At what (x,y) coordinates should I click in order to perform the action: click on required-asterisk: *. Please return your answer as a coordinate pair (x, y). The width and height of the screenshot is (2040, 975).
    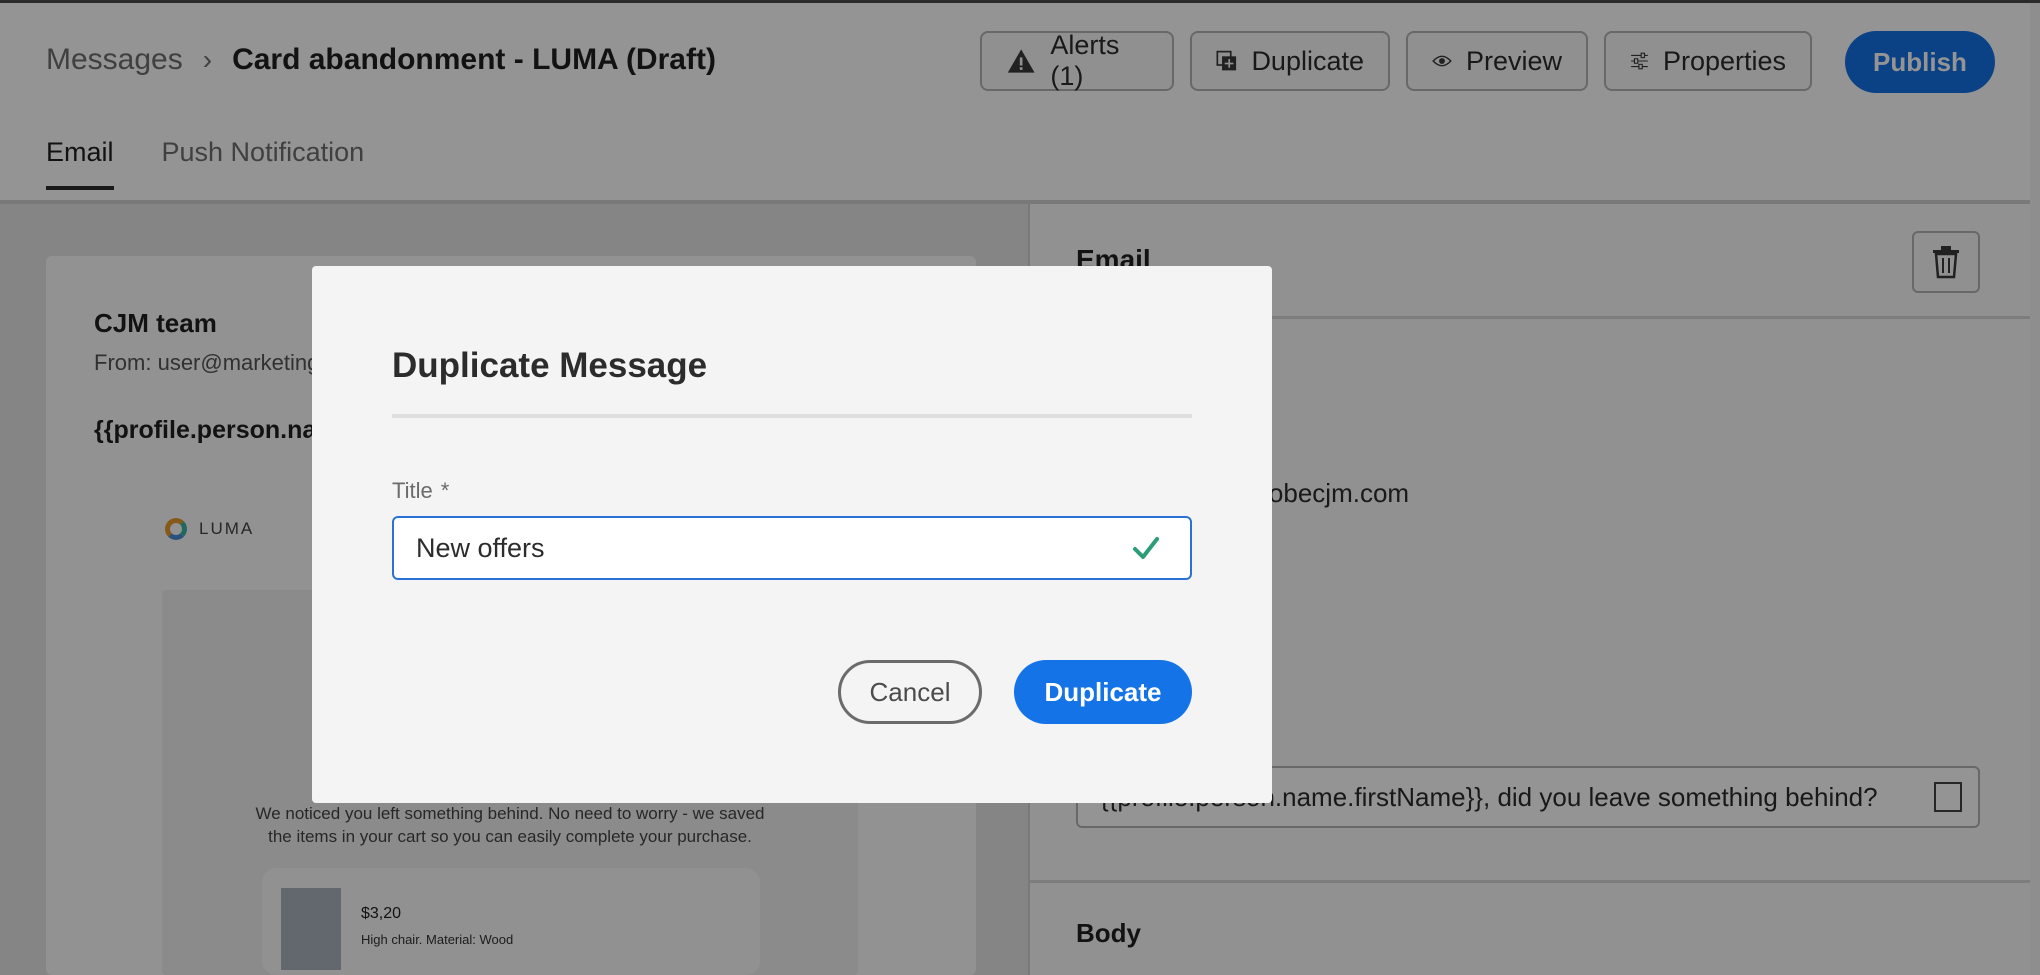
    Looking at the image, I should click on (445, 490).